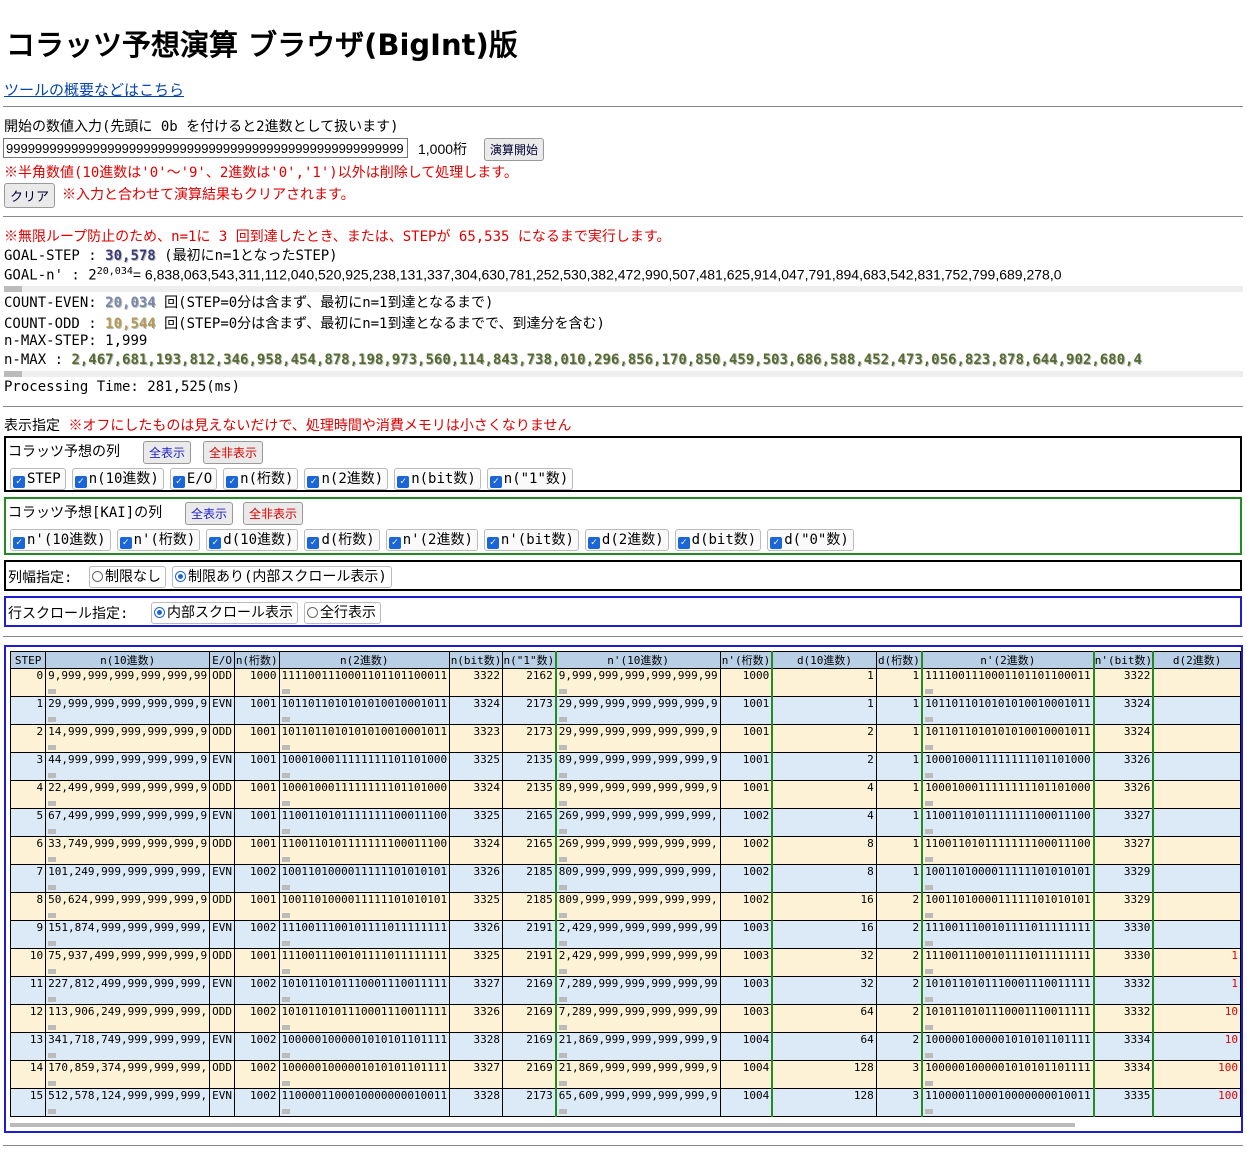 Image resolution: width=1247 pixels, height=1154 pixels. What do you see at coordinates (531, 540) in the screenshot?
I see `kai-col-checkbox-5: ✓ n'(bit数)` at bounding box center [531, 540].